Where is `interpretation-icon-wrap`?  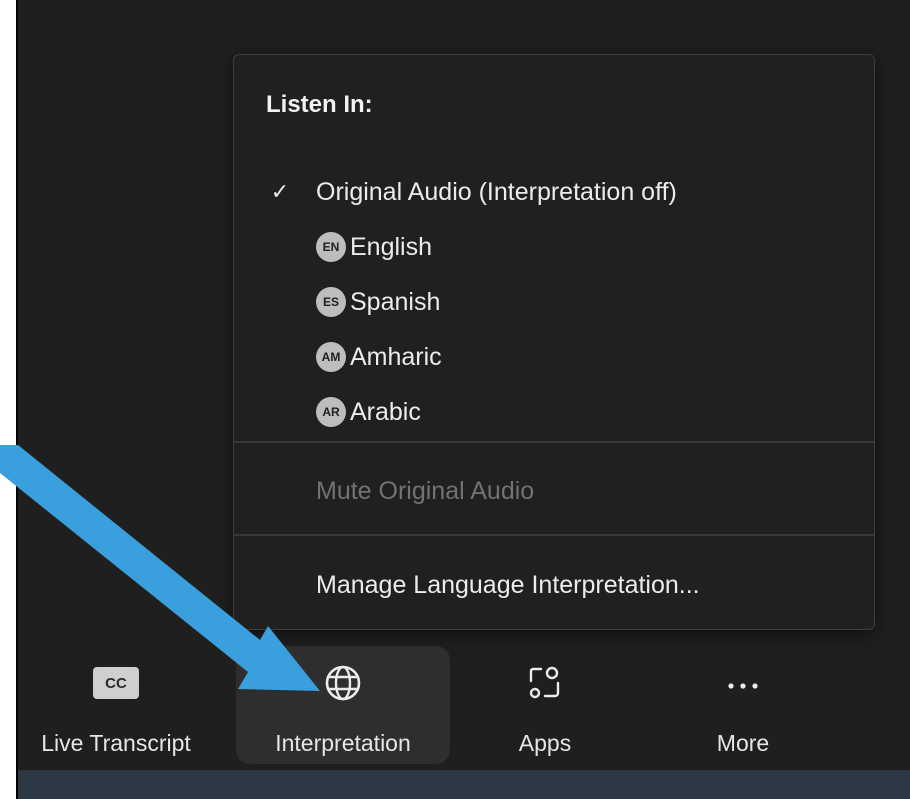 interpretation-icon-wrap is located at coordinates (343, 678).